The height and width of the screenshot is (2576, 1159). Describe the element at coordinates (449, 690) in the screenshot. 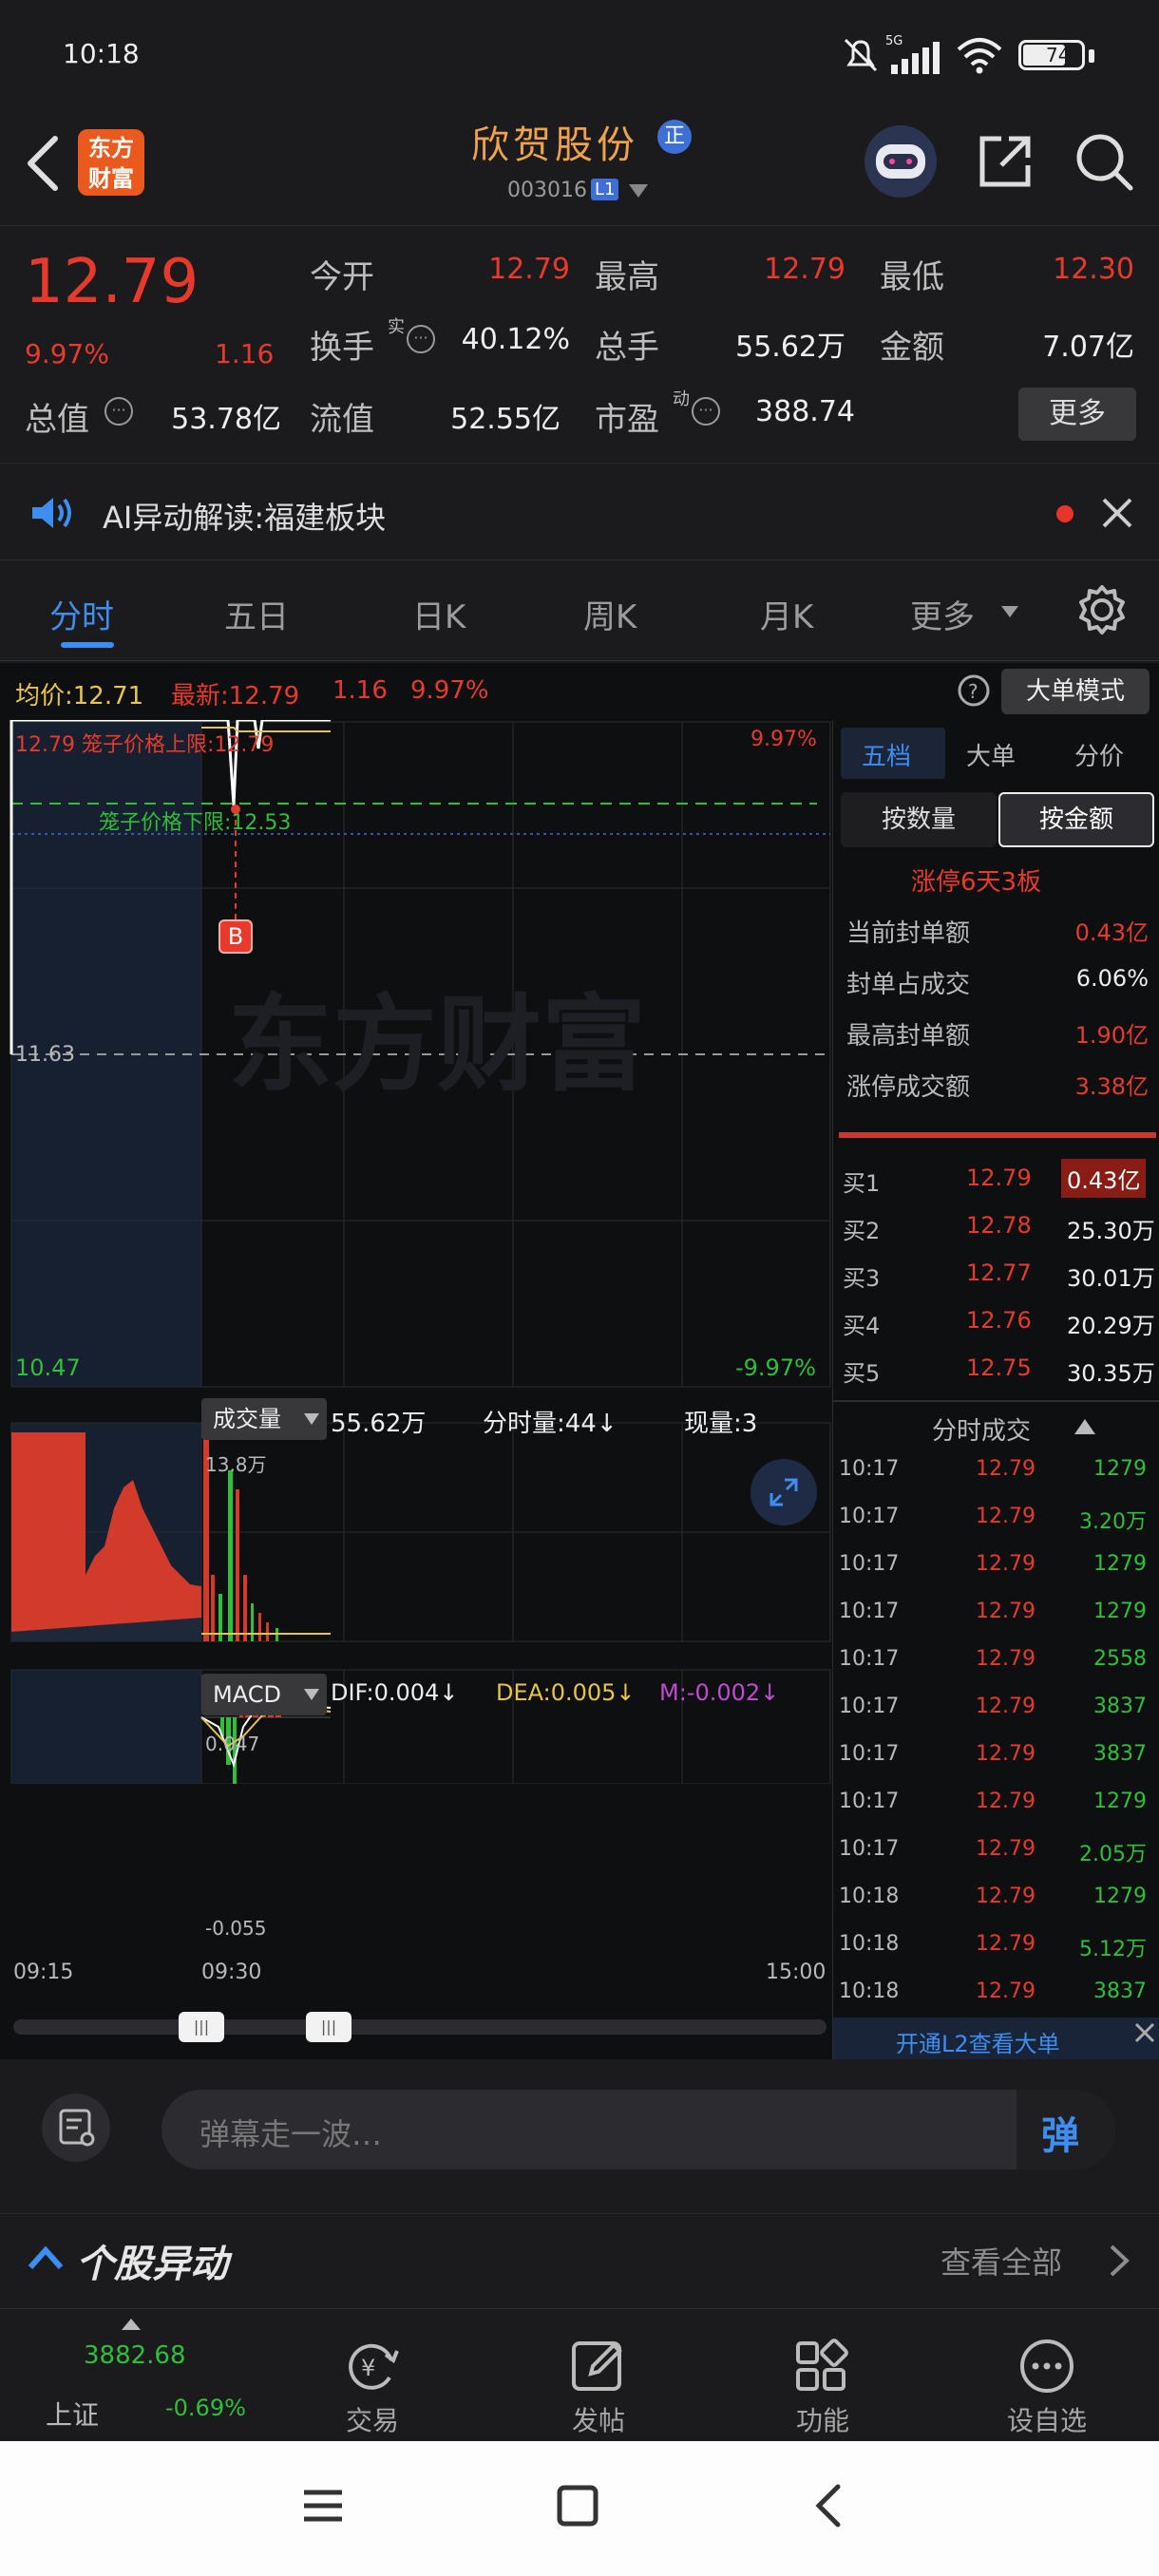

I see `latest-pct: 9.97%` at that location.